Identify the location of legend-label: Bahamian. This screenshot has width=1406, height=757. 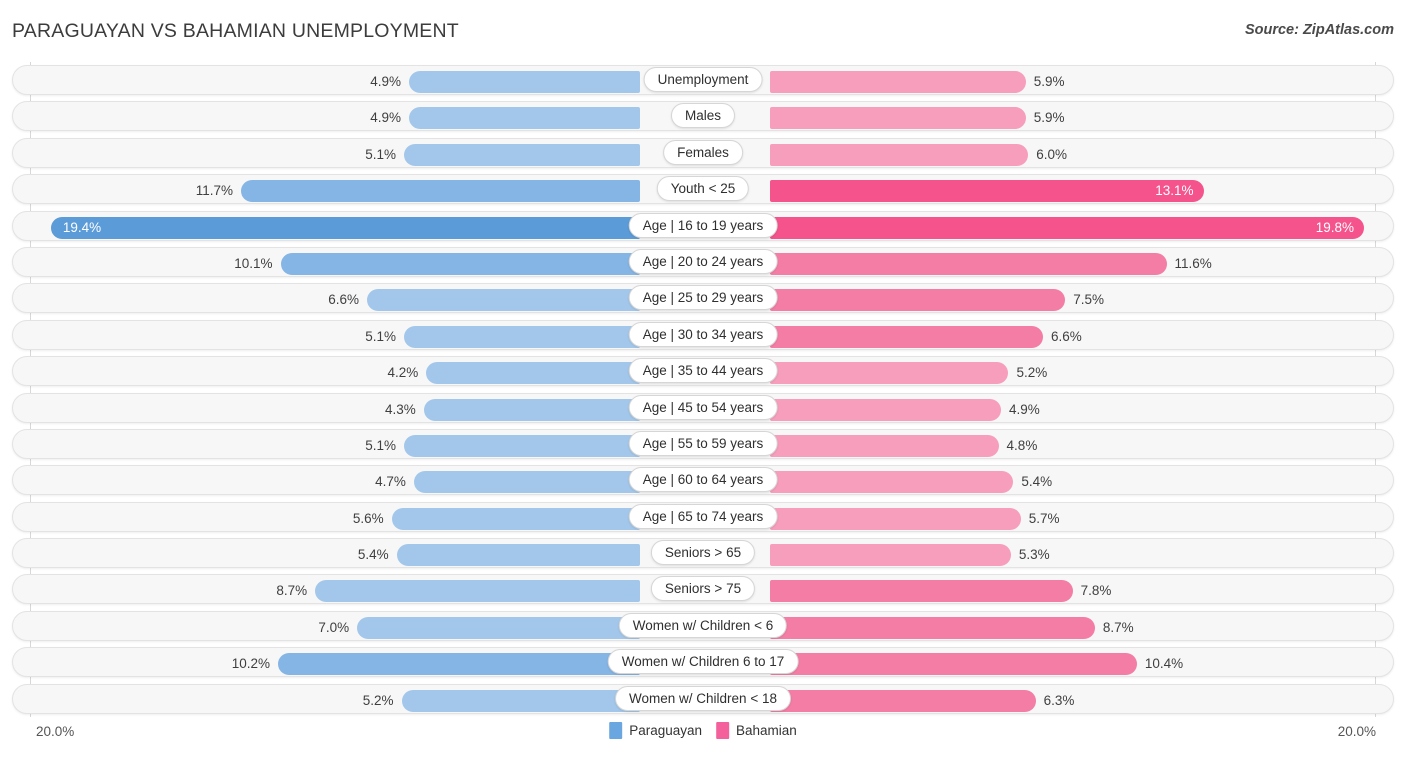
(766, 730).